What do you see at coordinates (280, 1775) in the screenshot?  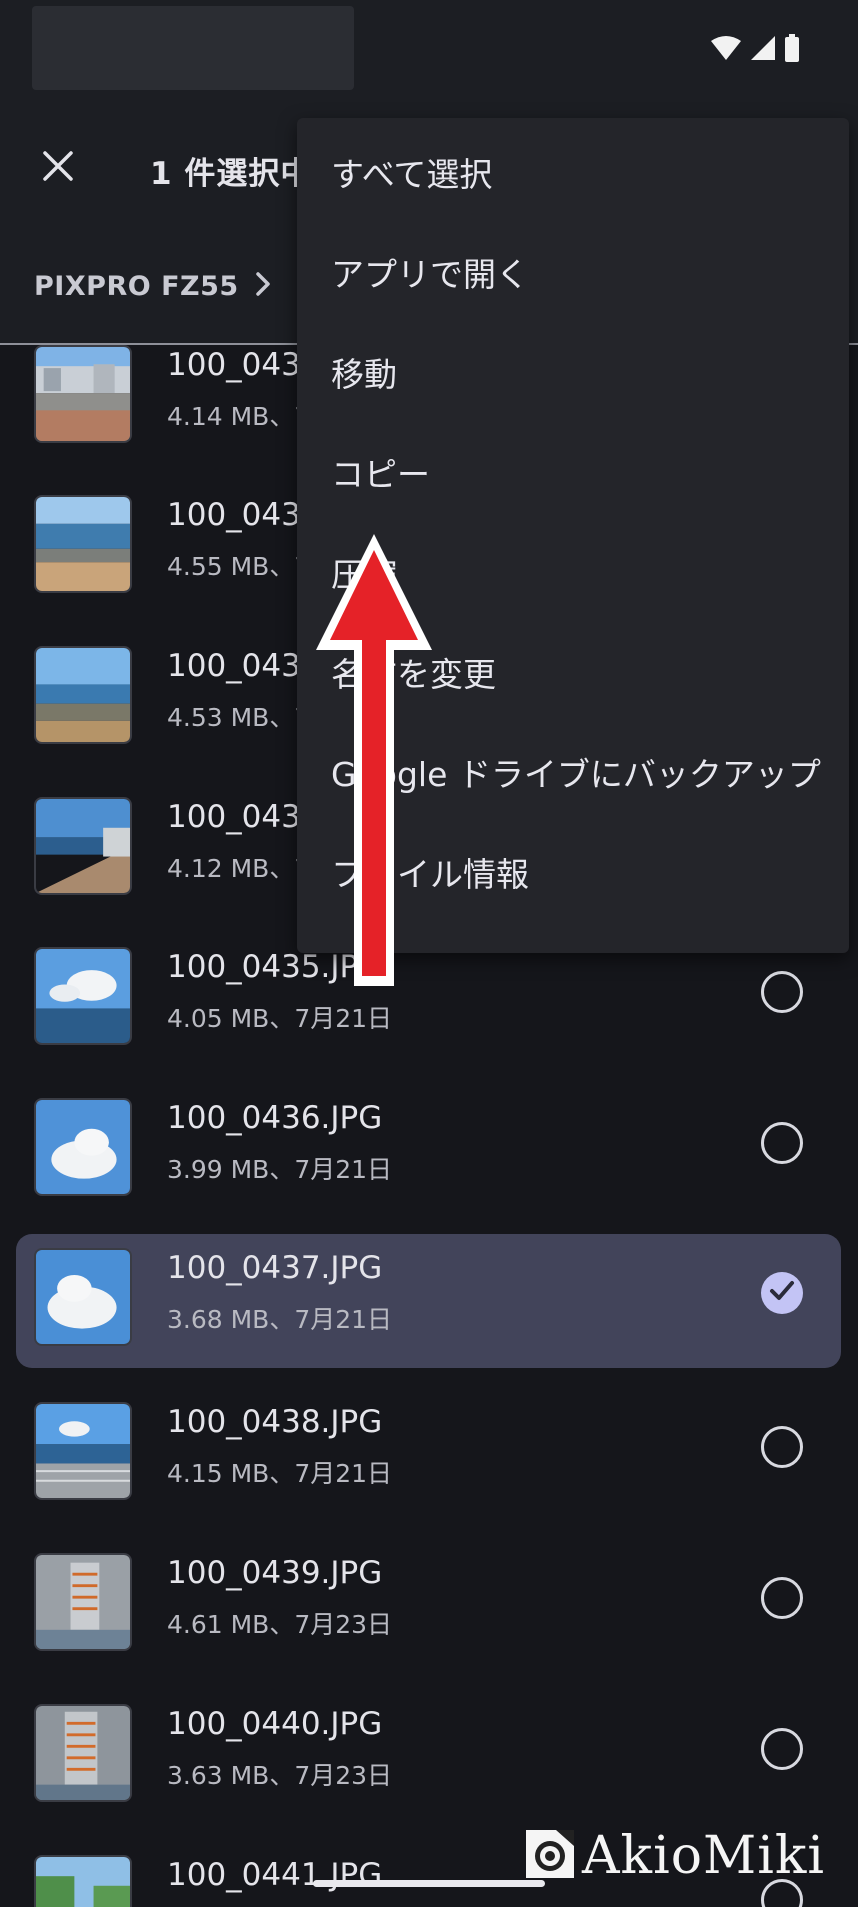 I see `file-meta: 3.63 MB、7月23日` at bounding box center [280, 1775].